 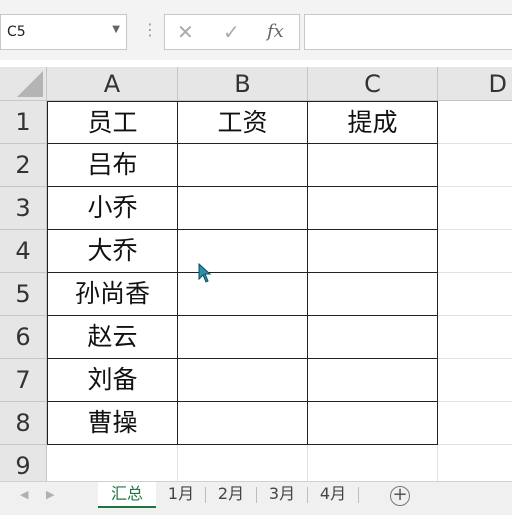 What do you see at coordinates (373, 423) in the screenshot?
I see `cell-c8` at bounding box center [373, 423].